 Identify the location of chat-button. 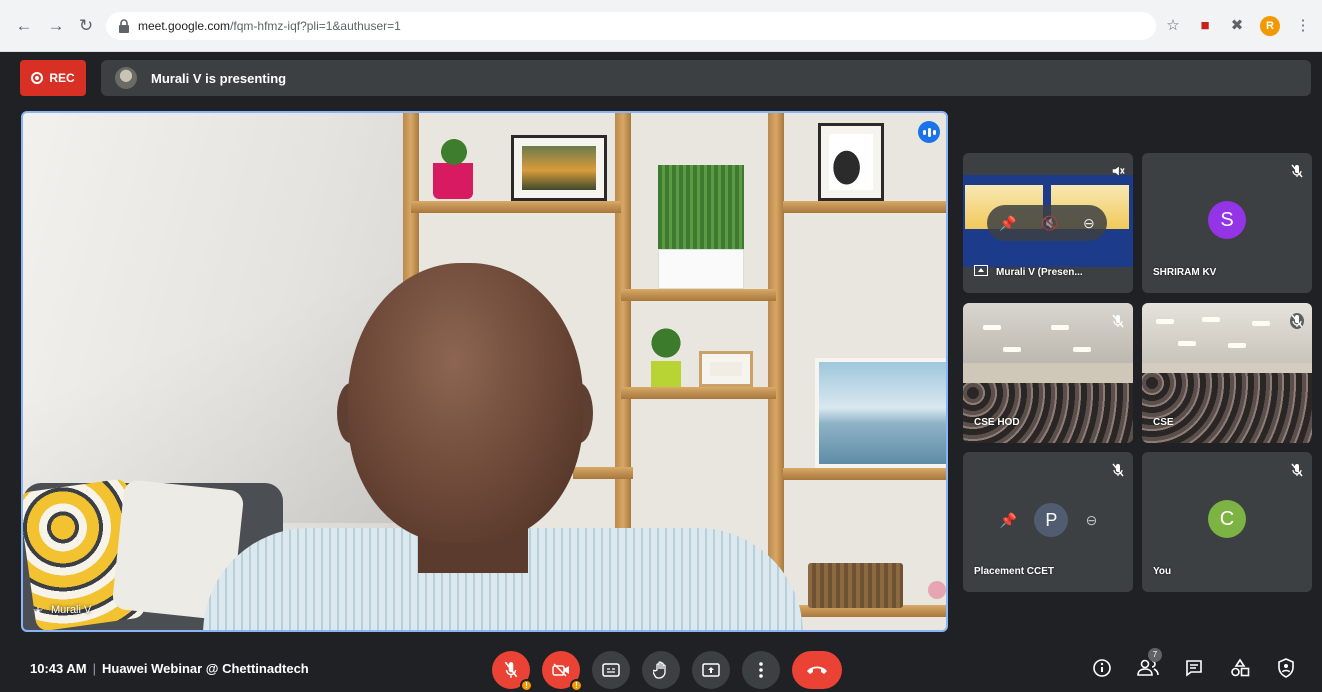
(1194, 668).